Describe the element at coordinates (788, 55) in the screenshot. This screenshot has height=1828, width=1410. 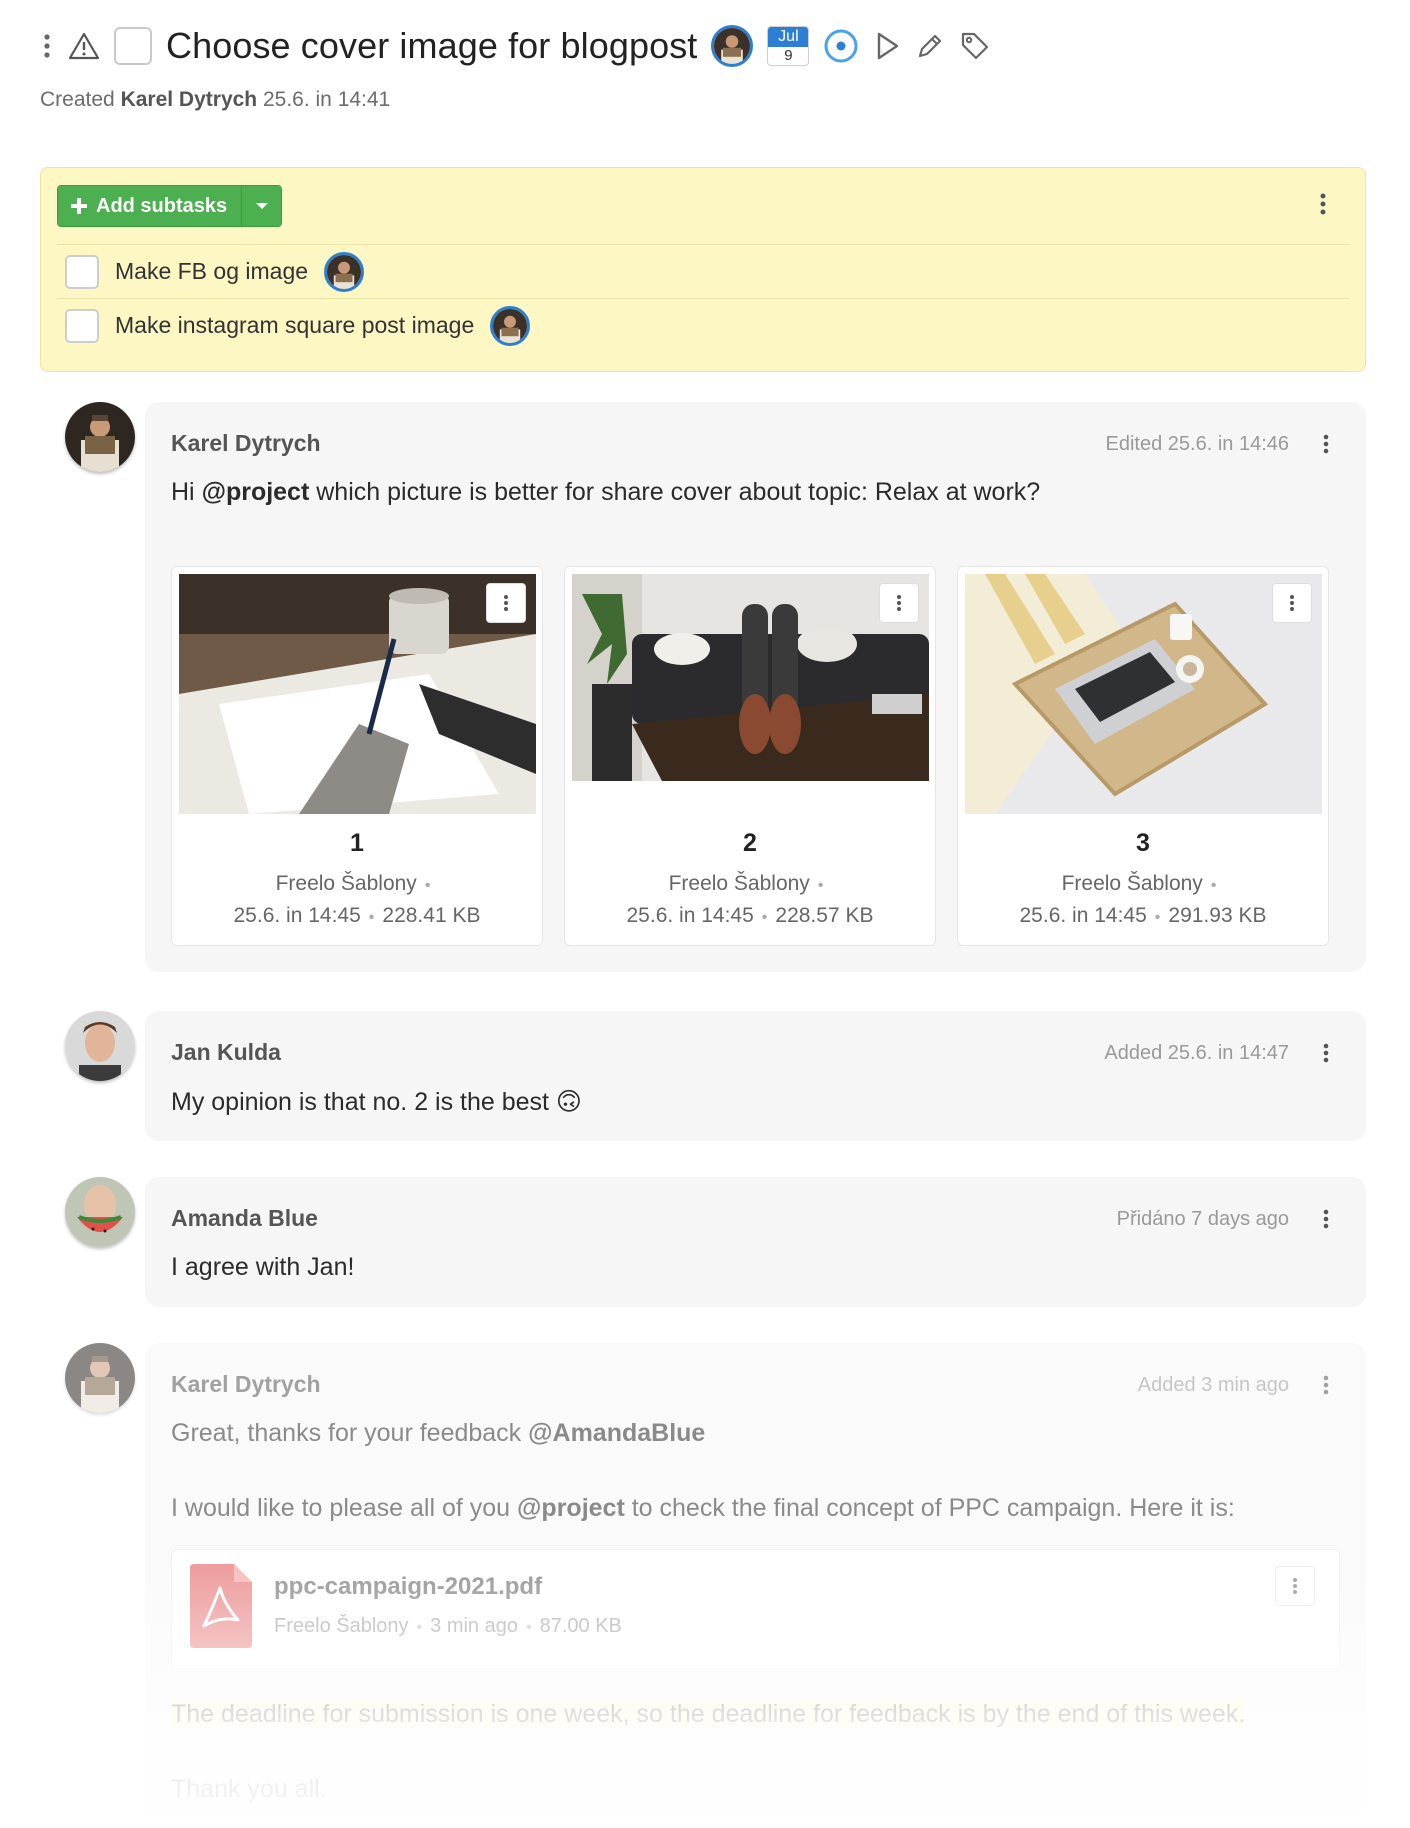
I see `due-day: 9` at that location.